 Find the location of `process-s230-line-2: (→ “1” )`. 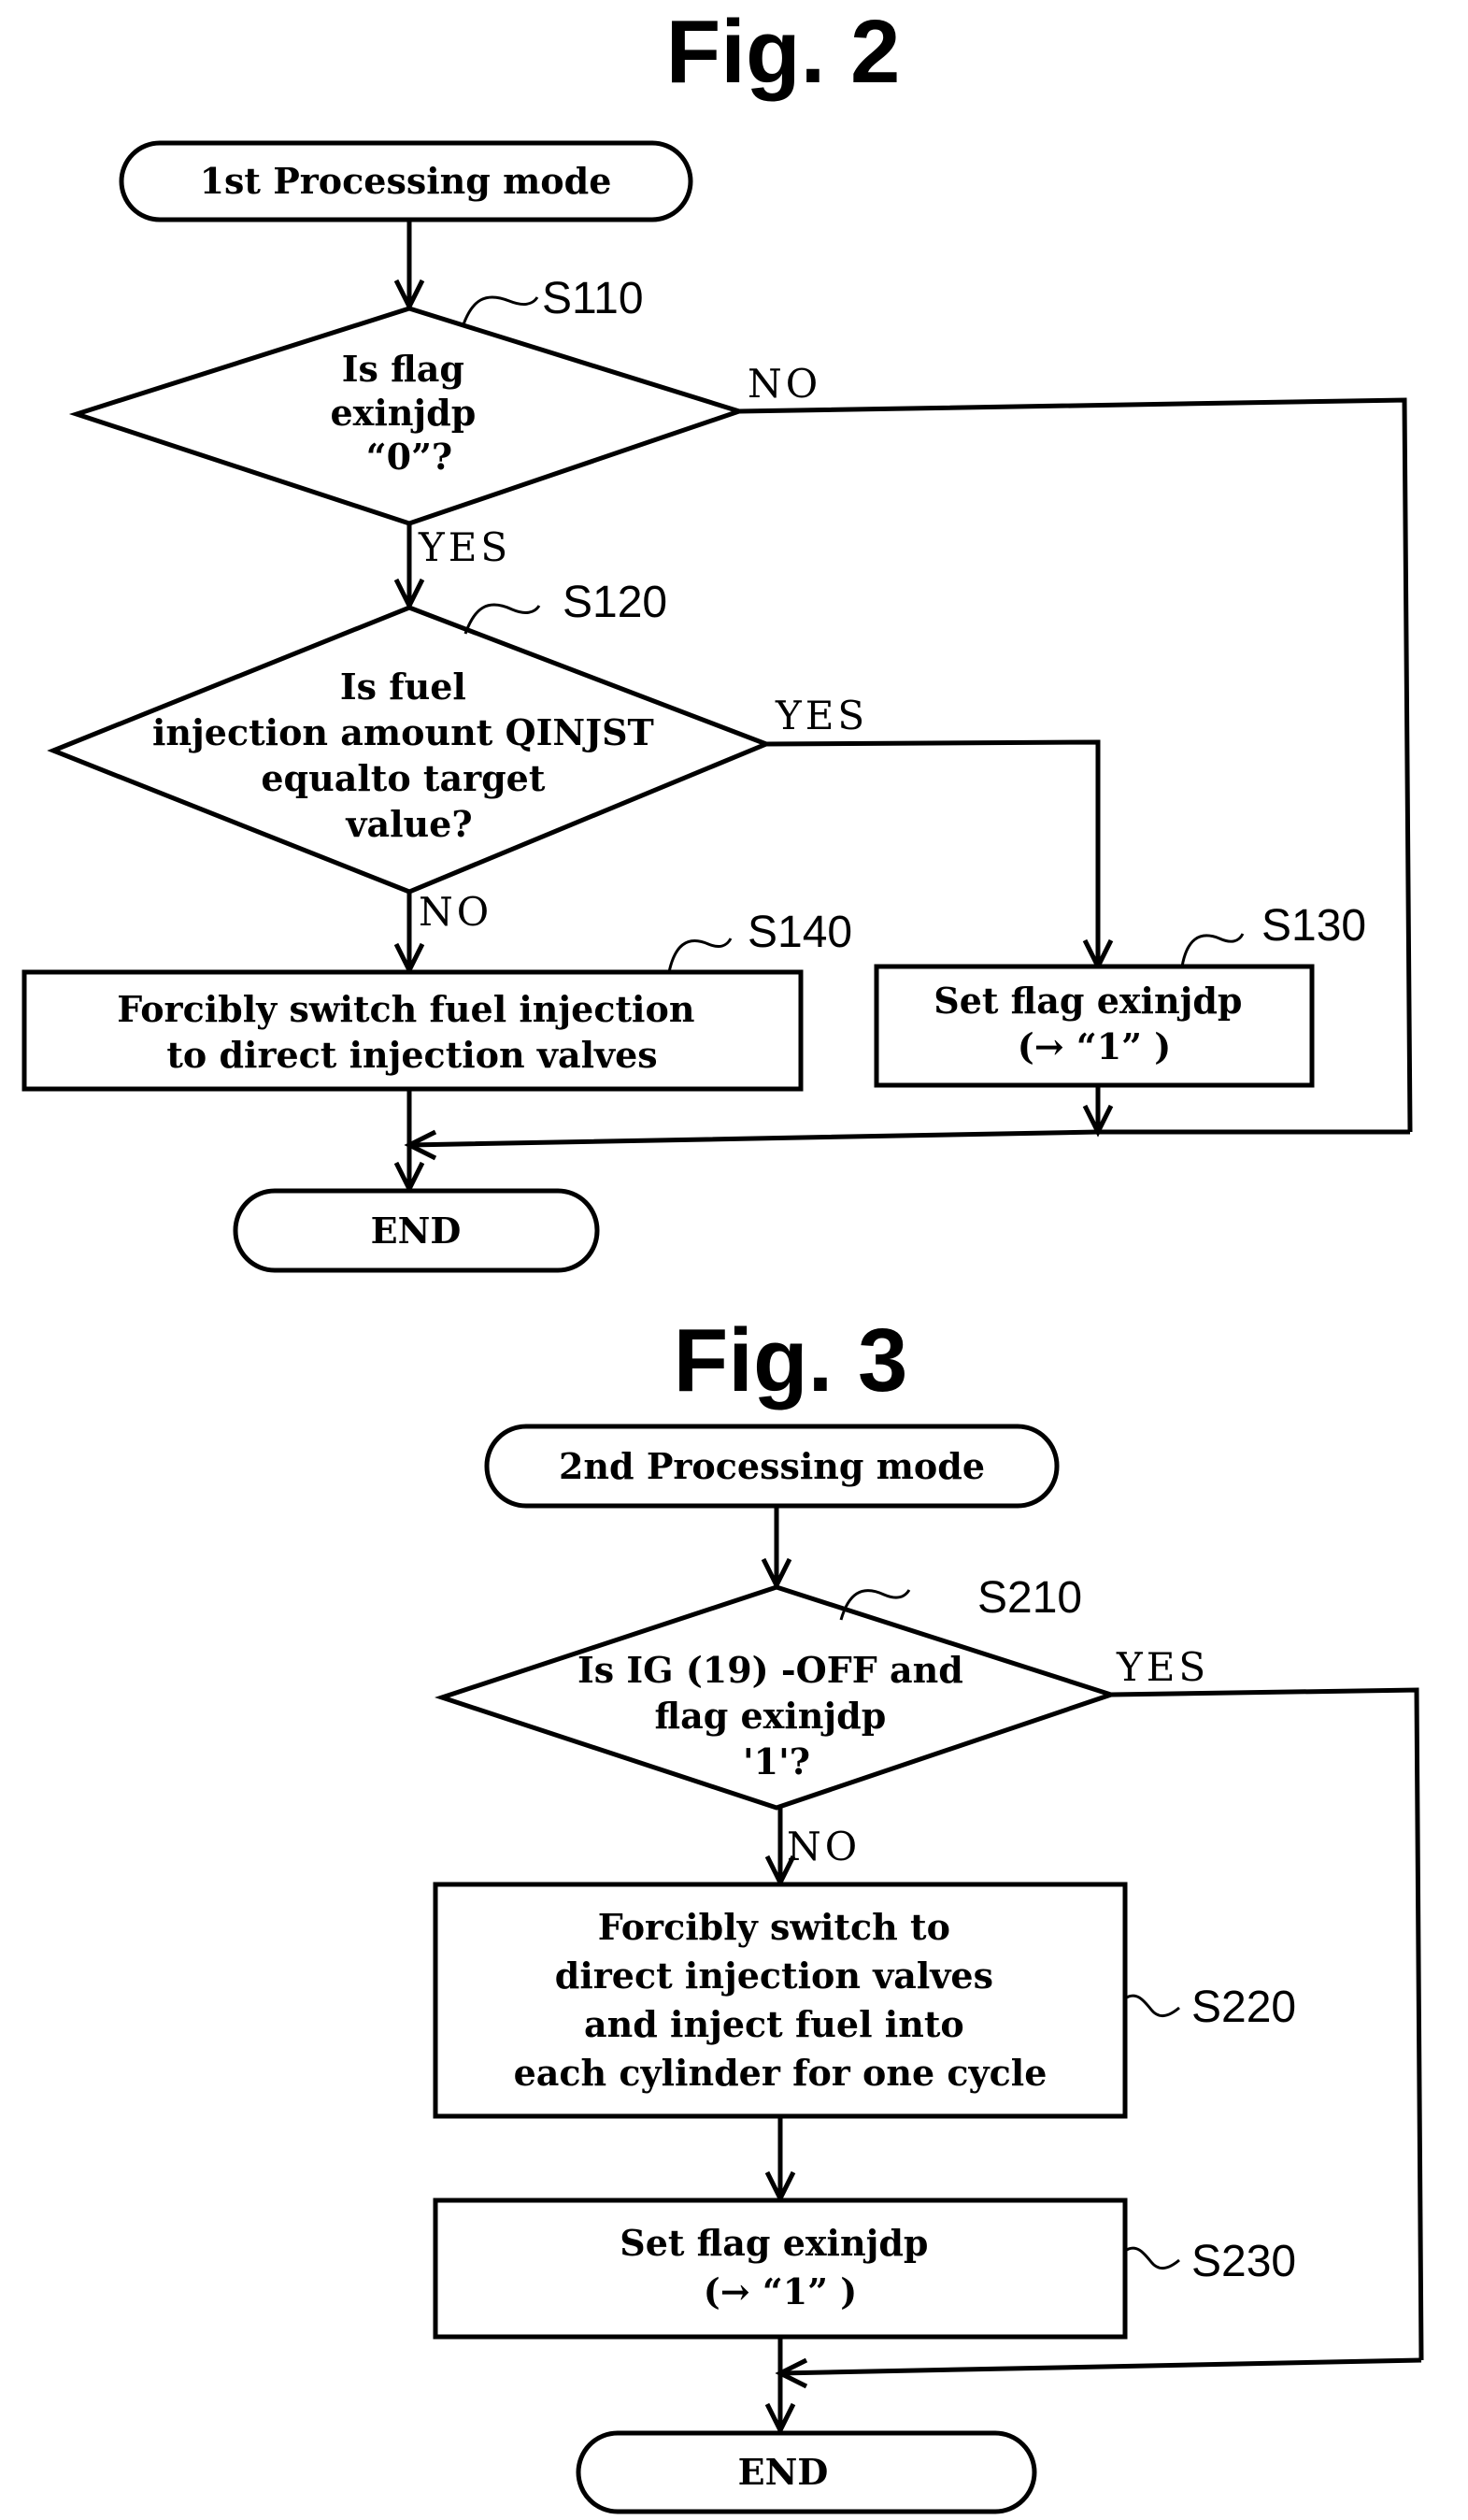

process-s230-line-2: (→ “1” ) is located at coordinates (780, 2291).